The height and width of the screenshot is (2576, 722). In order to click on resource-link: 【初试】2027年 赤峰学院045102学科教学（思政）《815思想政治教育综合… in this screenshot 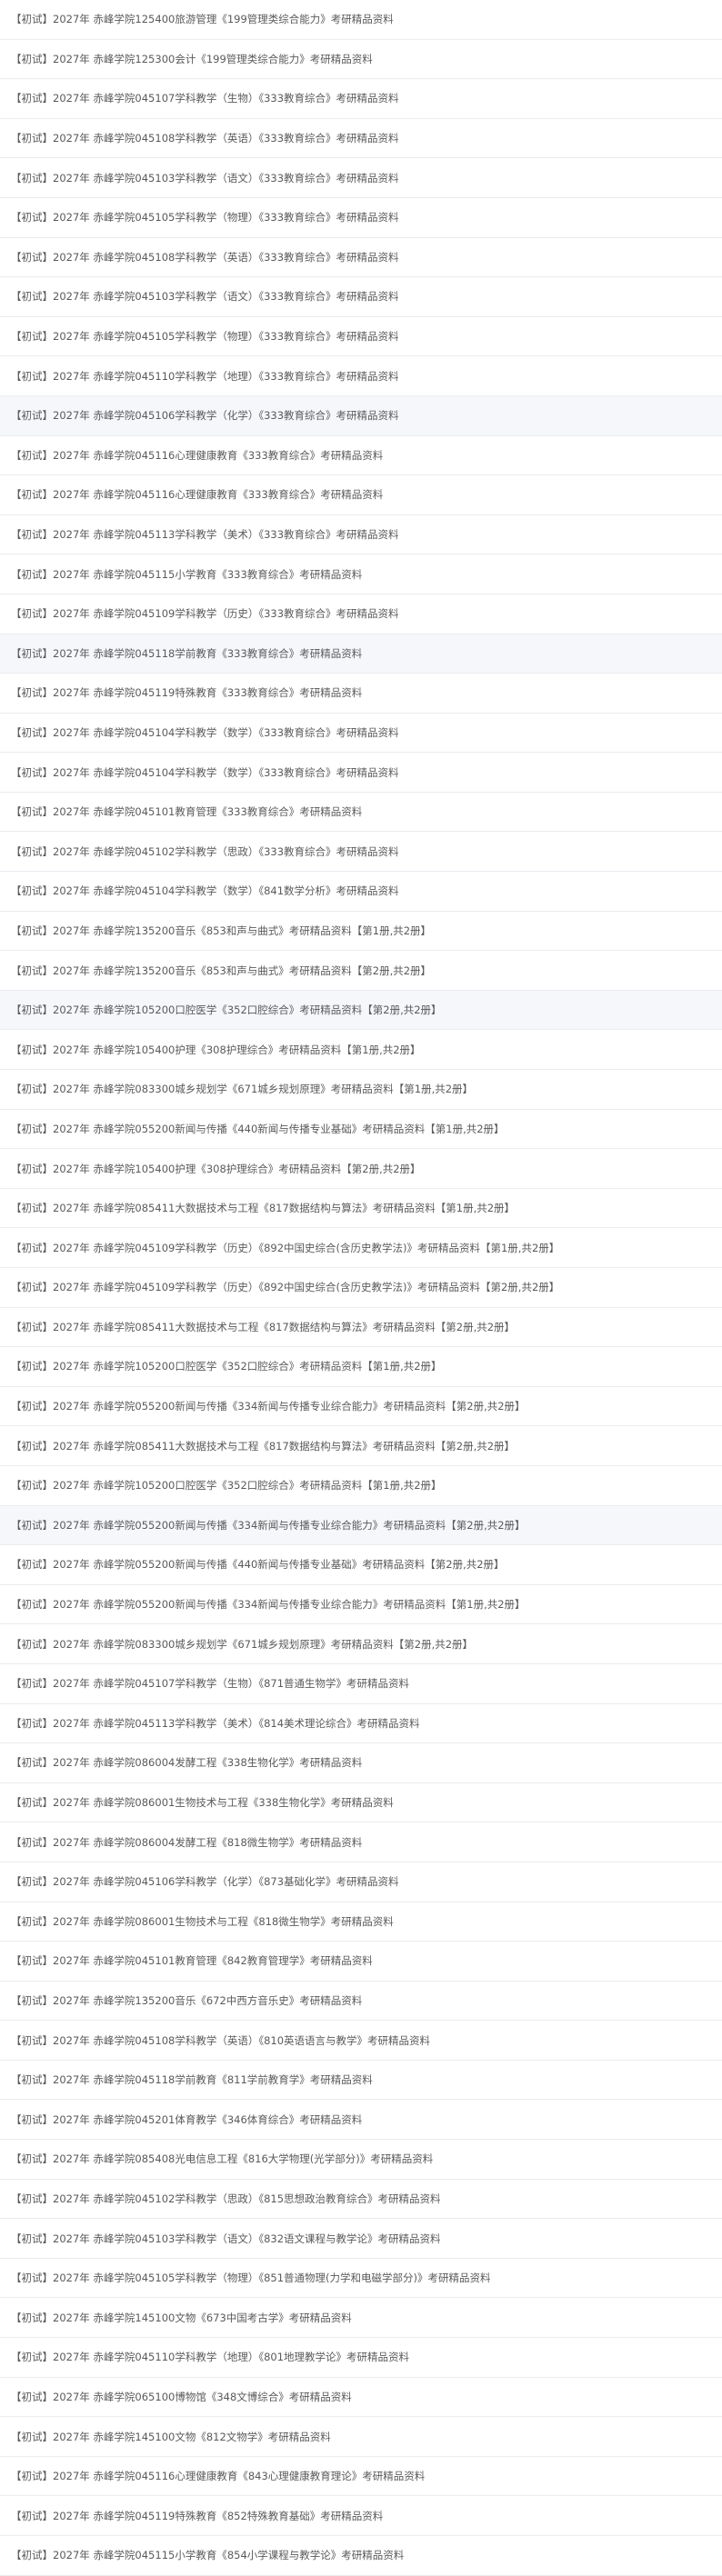, I will do `click(226, 2199)`.